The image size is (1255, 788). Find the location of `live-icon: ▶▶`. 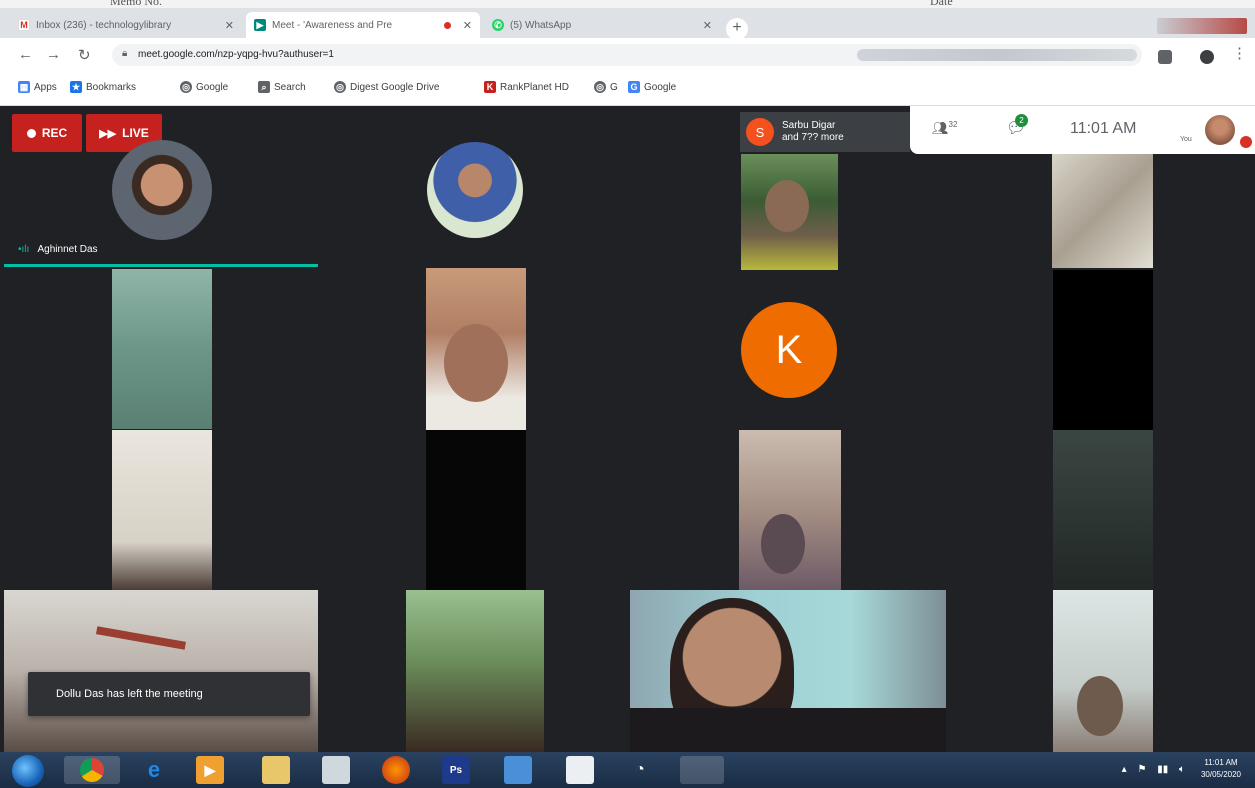

live-icon: ▶▶ is located at coordinates (108, 133).